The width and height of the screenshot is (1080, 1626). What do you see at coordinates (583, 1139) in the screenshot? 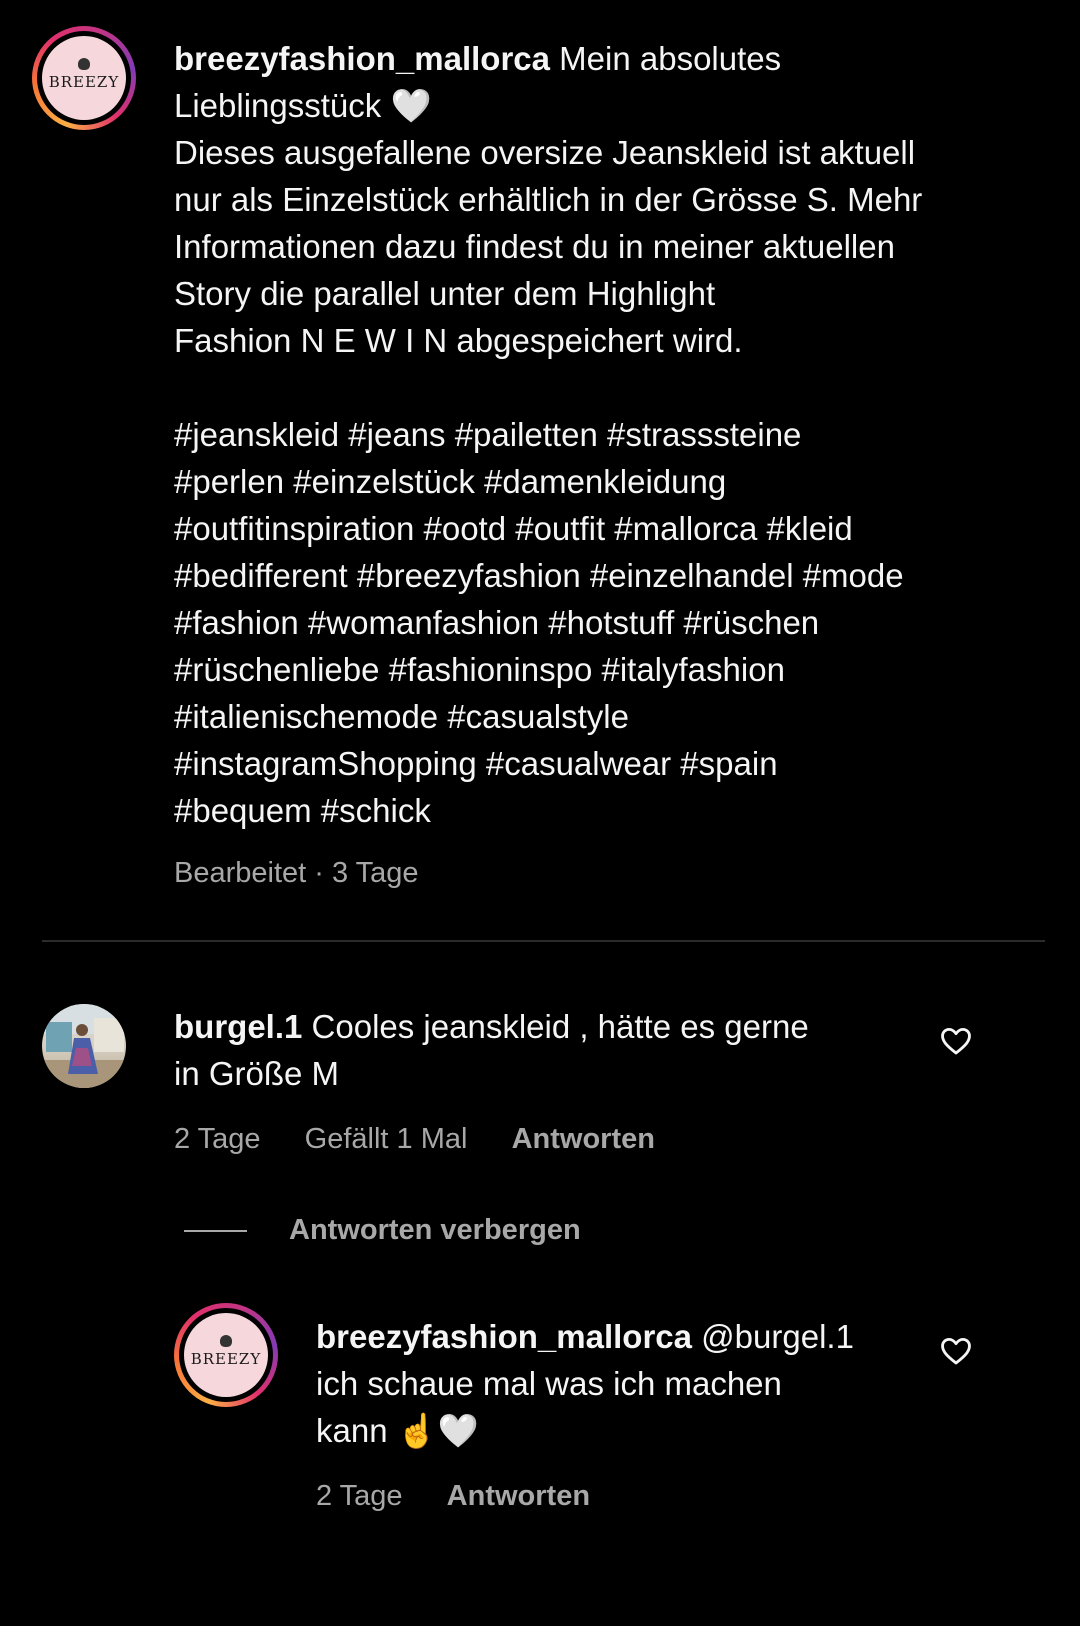
I see `comment-reply-button: Antworten` at bounding box center [583, 1139].